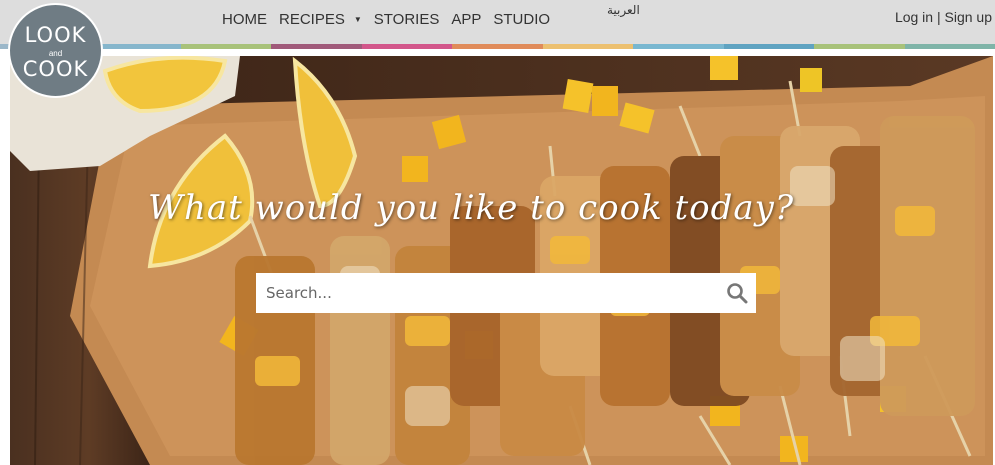  I want to click on nav-recipes: RECIPES ▼, so click(320, 19).